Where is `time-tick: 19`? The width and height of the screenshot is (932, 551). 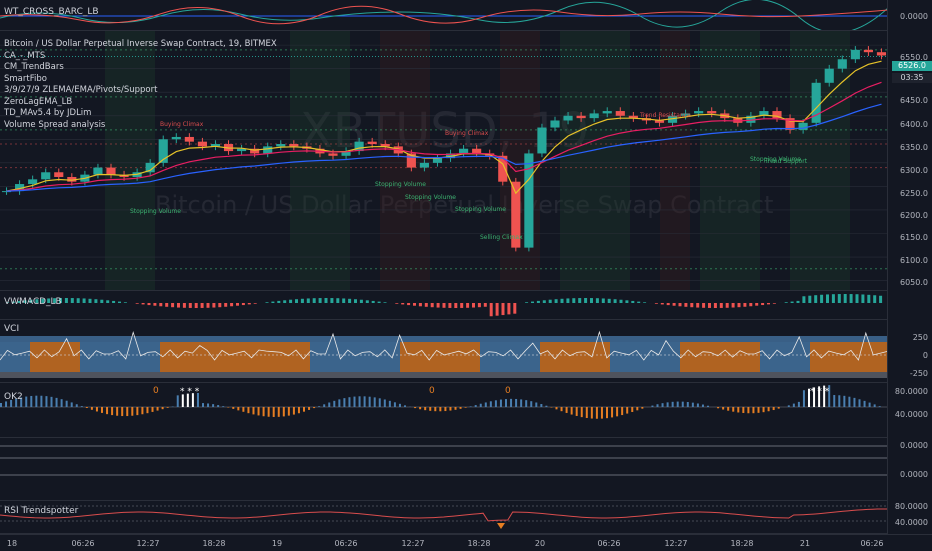 time-tick: 19 is located at coordinates (277, 543).